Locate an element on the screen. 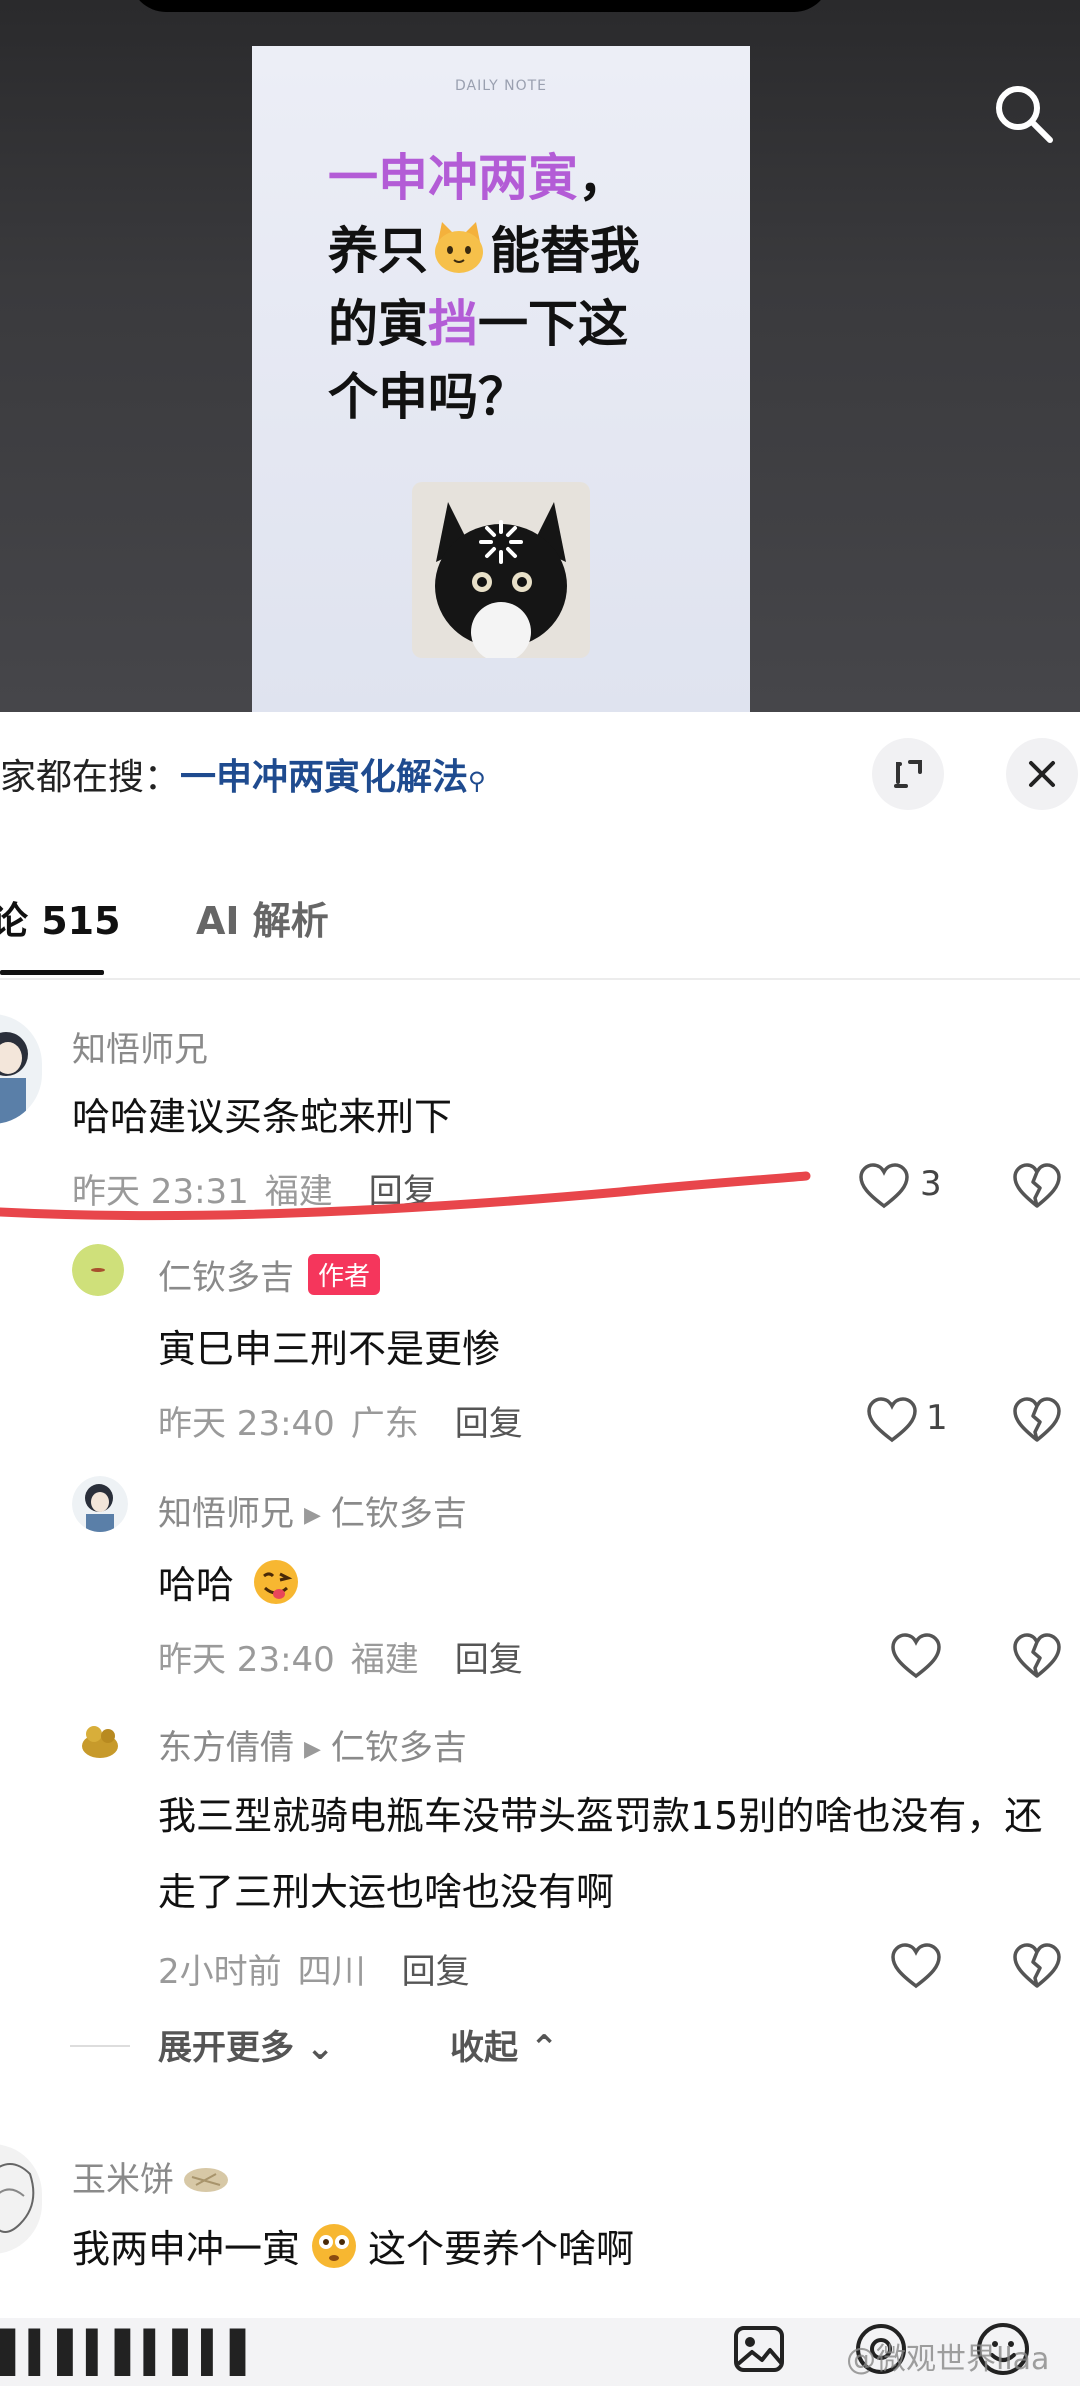 Image resolution: width=1080 pixels, height=2386 pixels. search-icon is located at coordinates (1024, 114).